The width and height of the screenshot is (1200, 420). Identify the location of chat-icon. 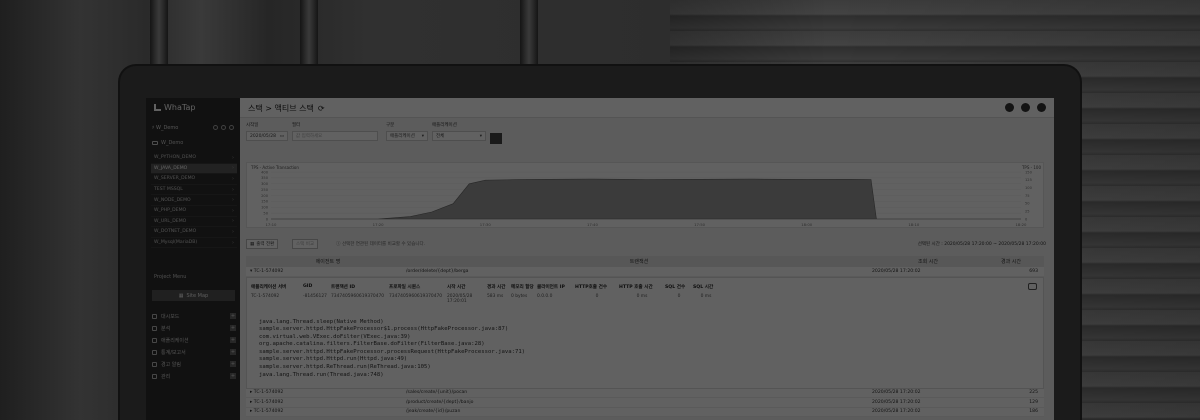
(1025, 107).